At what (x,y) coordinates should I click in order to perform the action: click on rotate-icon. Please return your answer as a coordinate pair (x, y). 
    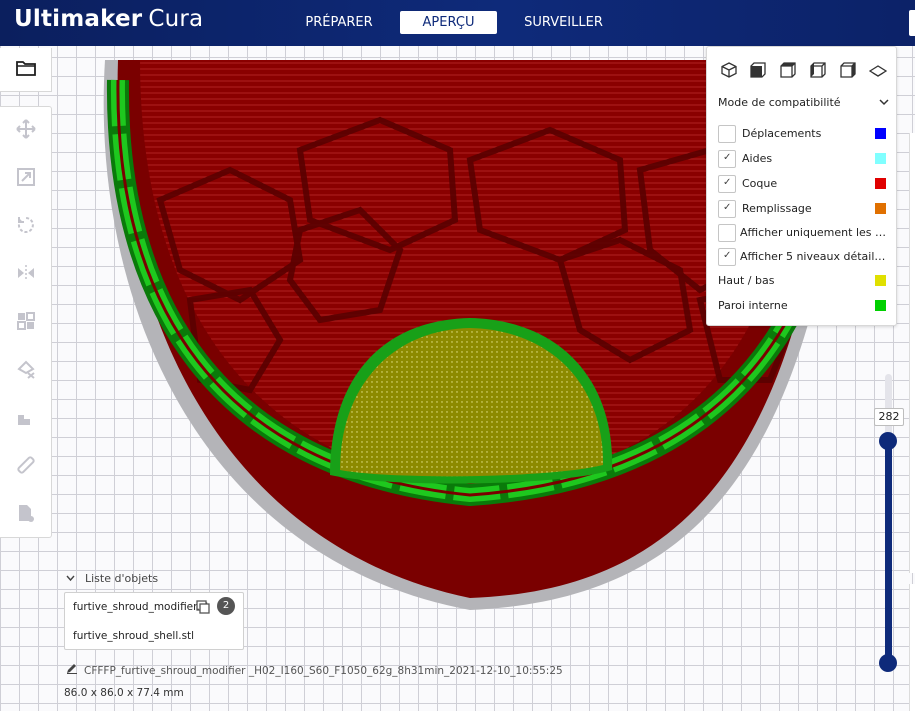
    Looking at the image, I should click on (26, 227).